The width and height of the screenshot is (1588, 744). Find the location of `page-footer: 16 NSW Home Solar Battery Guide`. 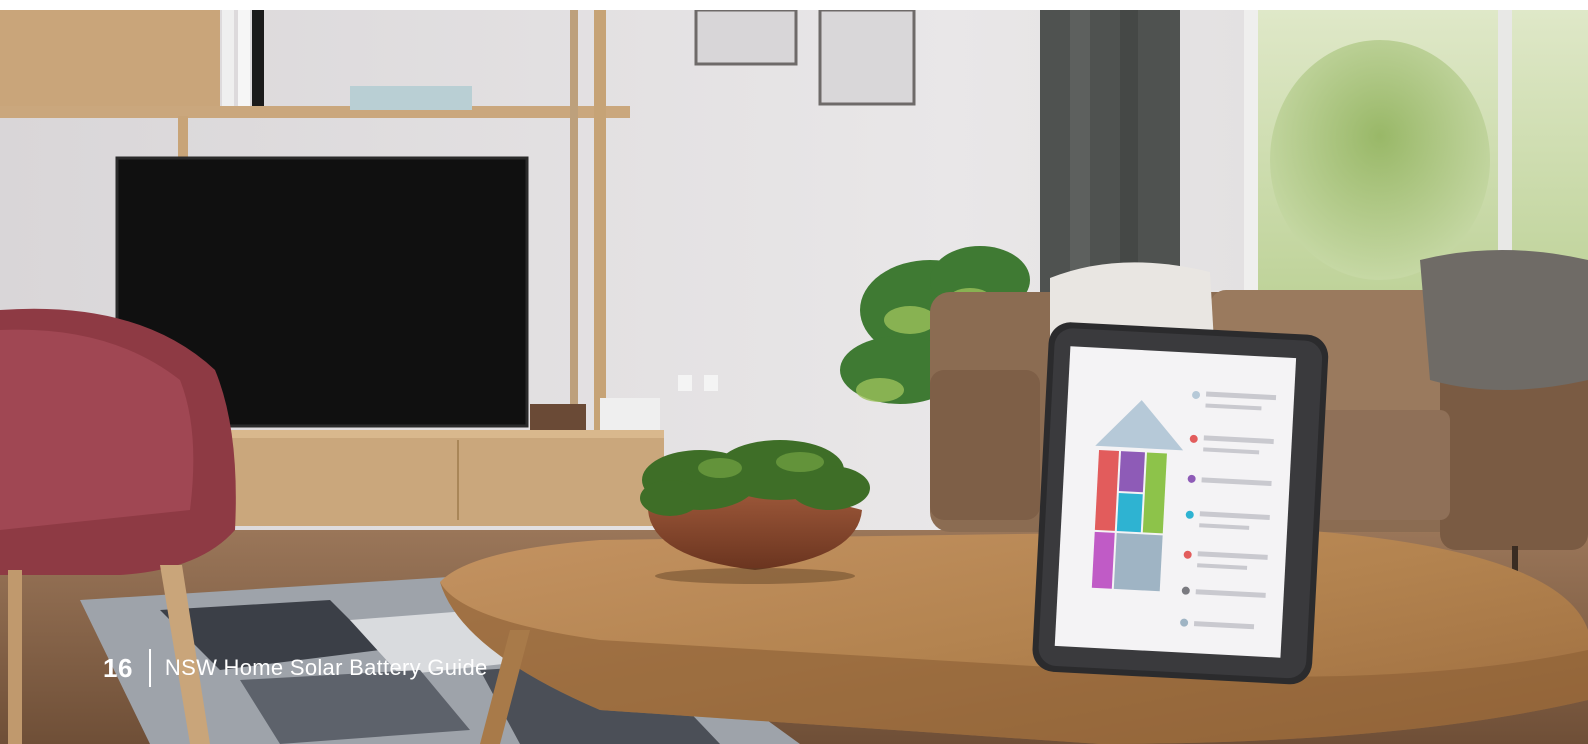

page-footer: 16 NSW Home Solar Battery Guide is located at coordinates (295, 668).